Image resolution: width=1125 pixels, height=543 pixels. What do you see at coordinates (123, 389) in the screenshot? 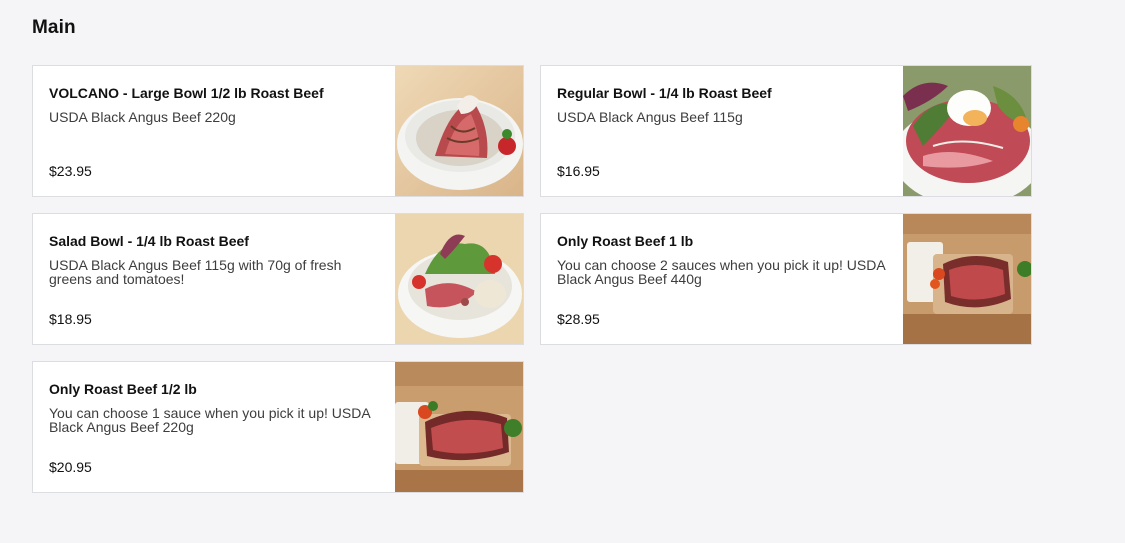
I see `menu-item-title: Only Roast Beef 1/2 lb` at bounding box center [123, 389].